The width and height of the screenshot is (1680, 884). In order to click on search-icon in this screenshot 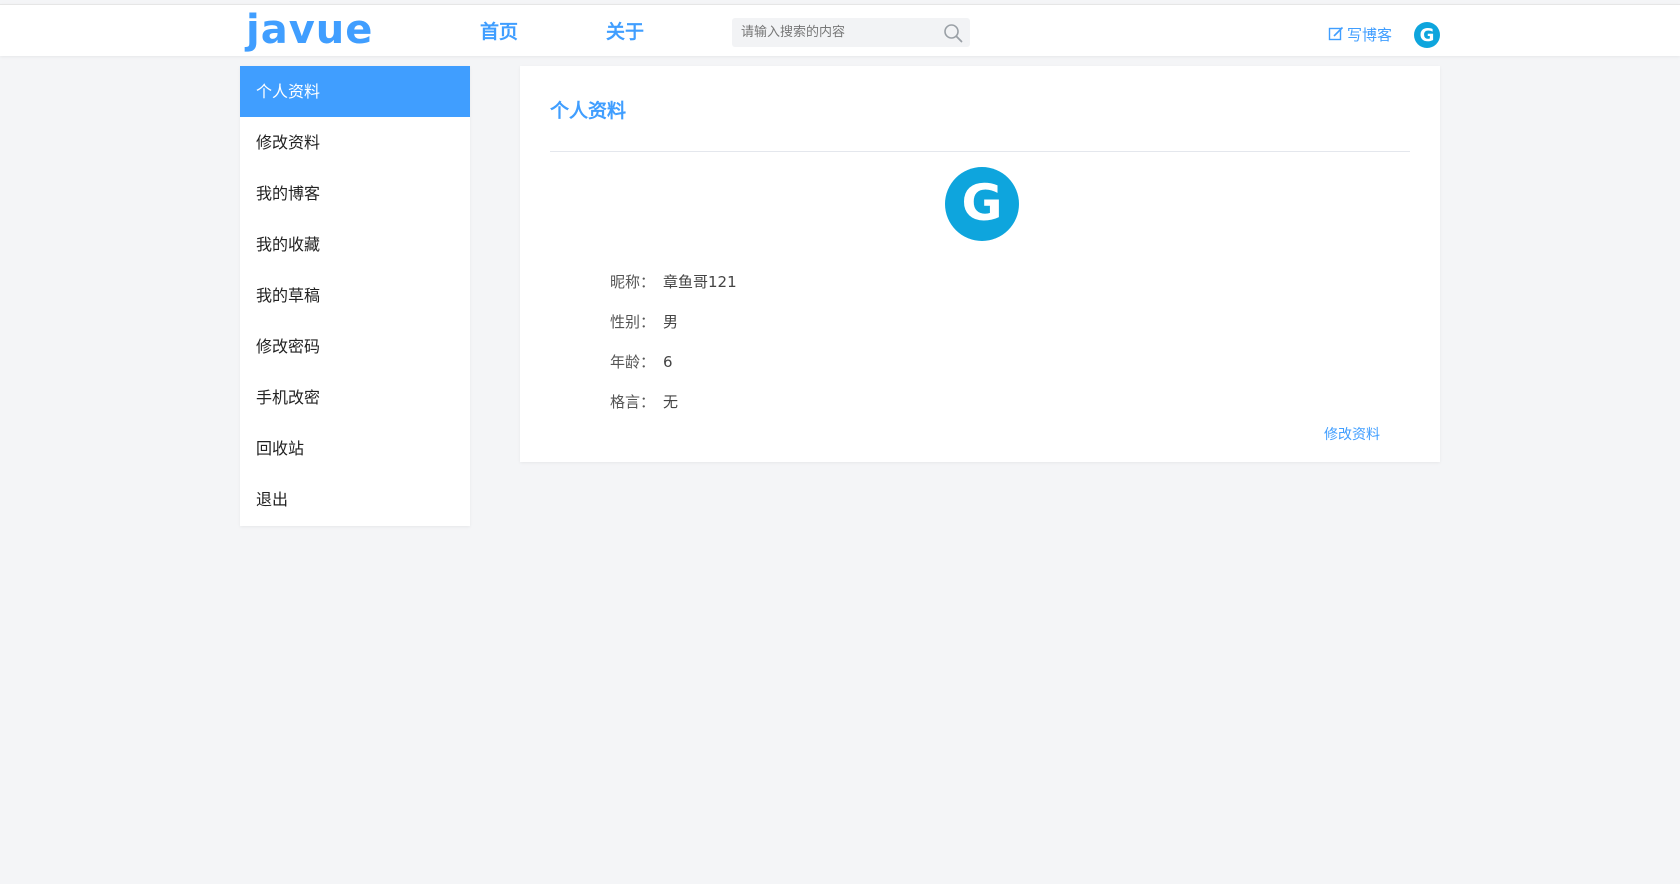, I will do `click(953, 33)`.